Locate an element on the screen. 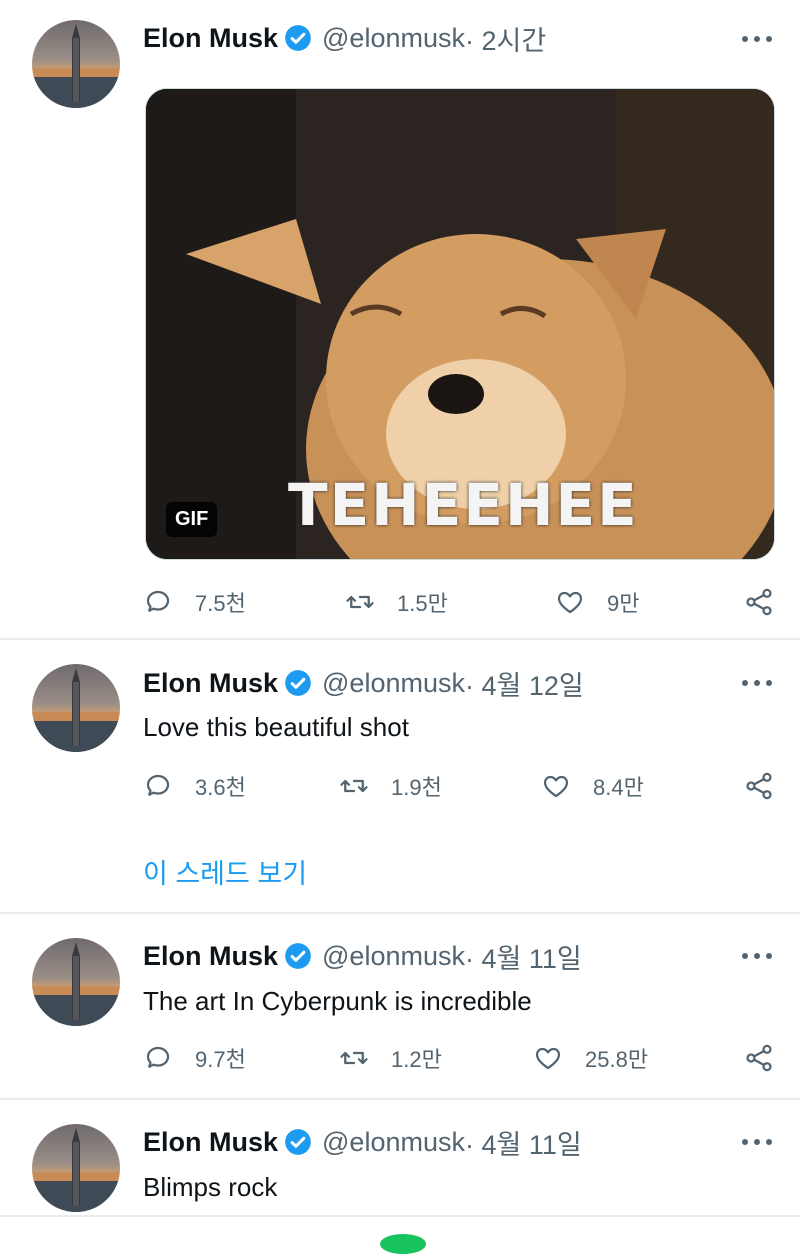  divider is located at coordinates (400, 1216).